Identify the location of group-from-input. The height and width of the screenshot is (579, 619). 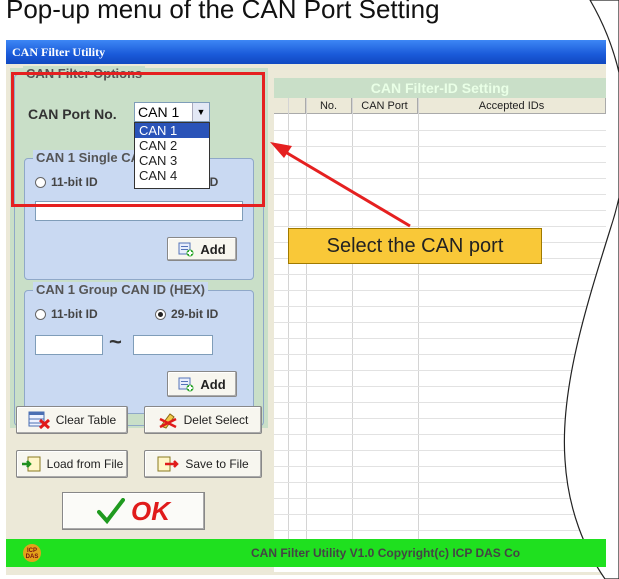
(69, 345).